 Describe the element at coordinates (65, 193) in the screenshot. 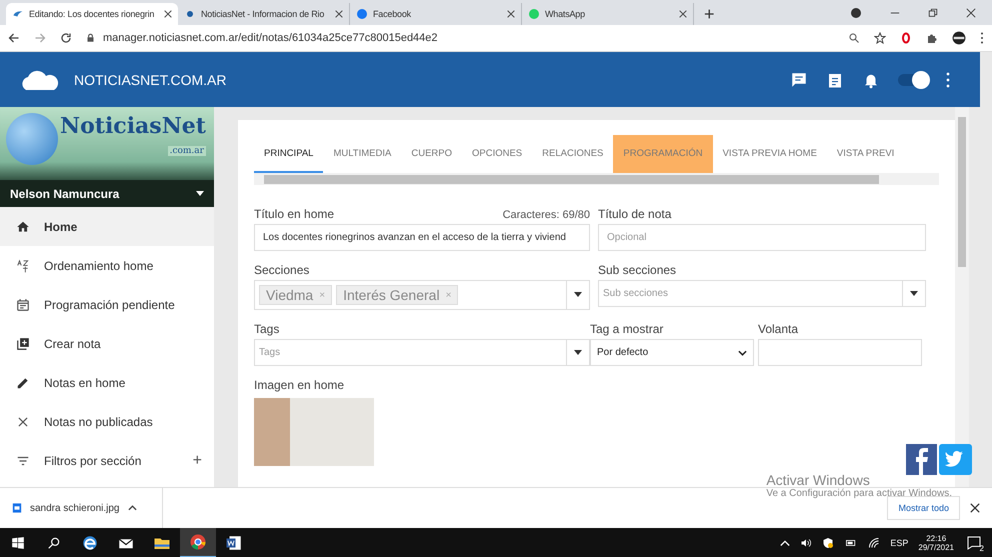

I see `user-name: Nelson Namuncura` at that location.